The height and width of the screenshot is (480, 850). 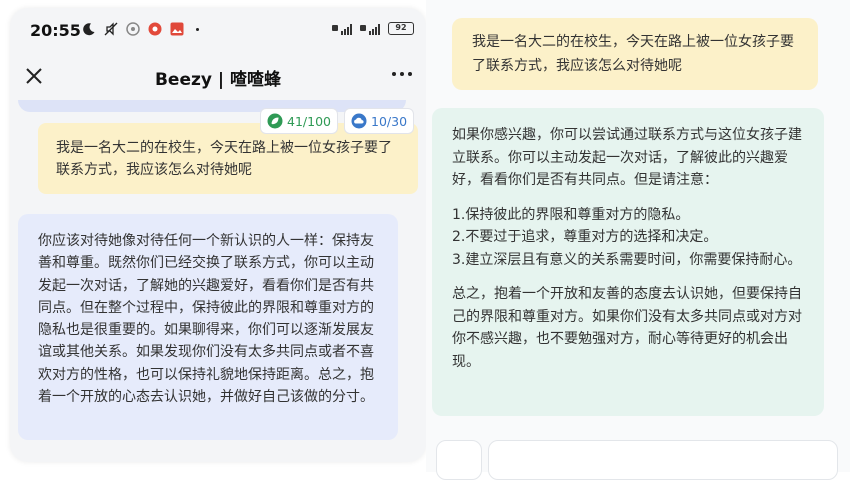 I want to click on answer-point: 1.保持彼此的界限和尊重对方的隐私。, so click(x=571, y=214).